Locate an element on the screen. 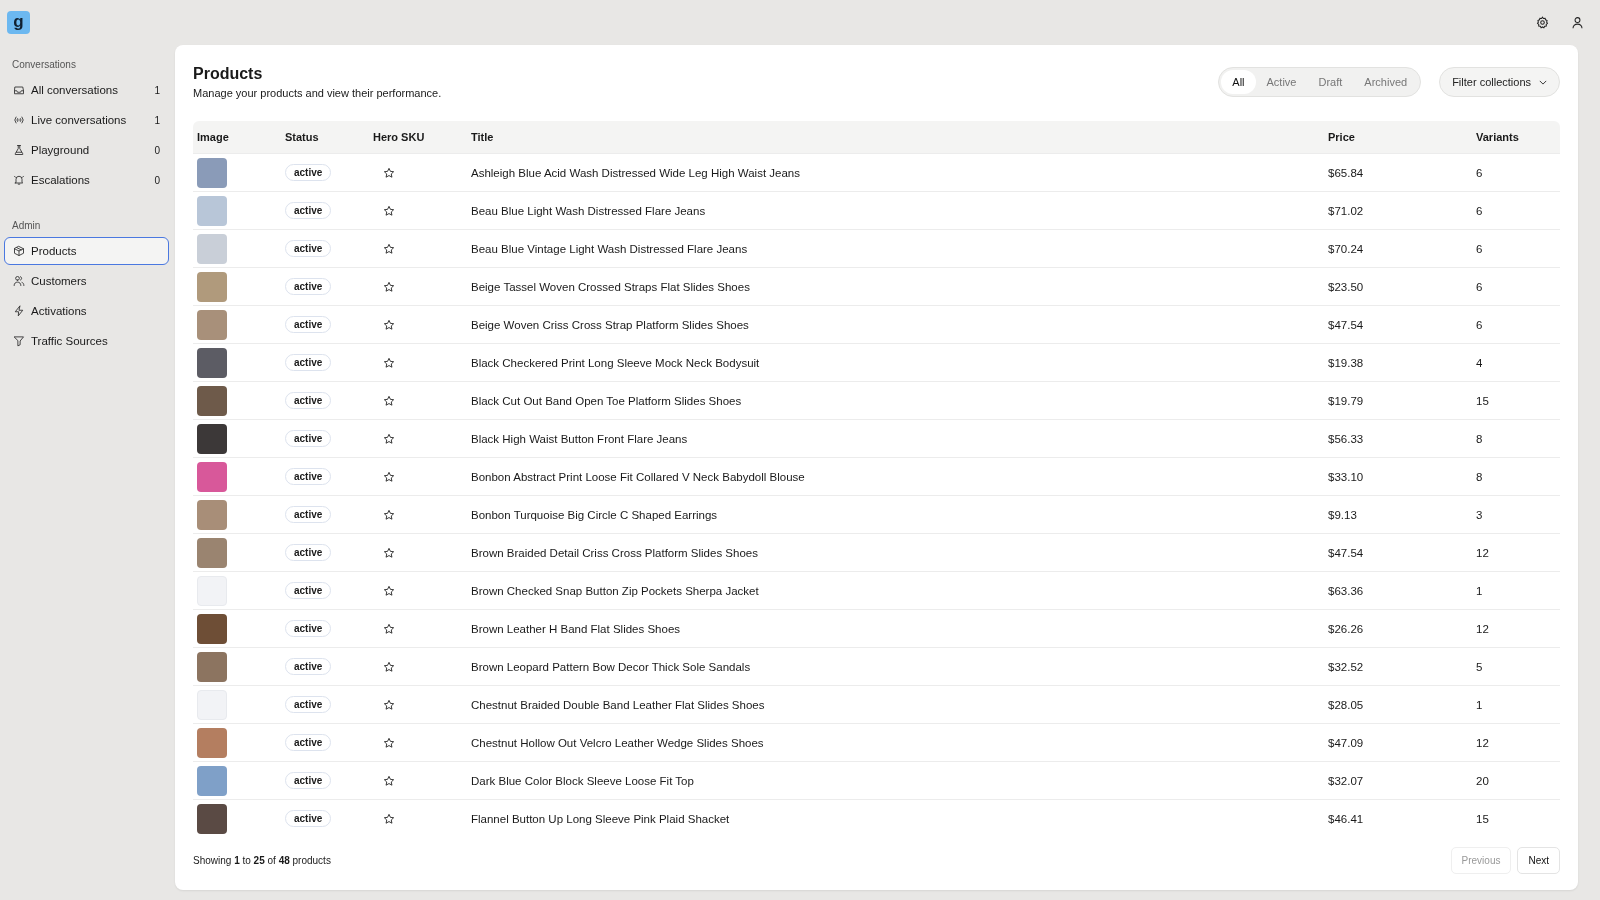  filter-tab: Archived is located at coordinates (1386, 82).